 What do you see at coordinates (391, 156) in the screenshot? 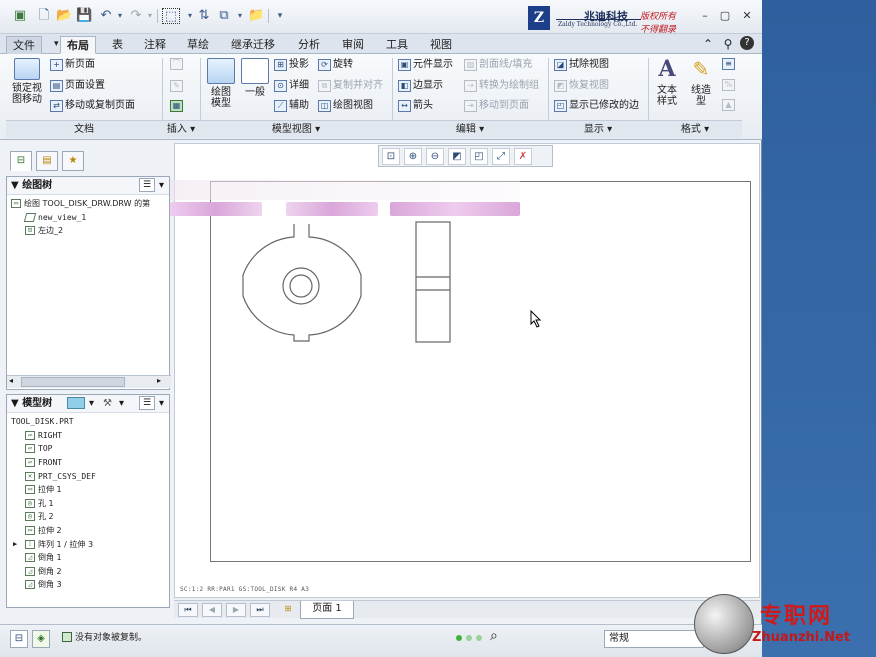
I see `refit-icon: ⊡` at bounding box center [391, 156].